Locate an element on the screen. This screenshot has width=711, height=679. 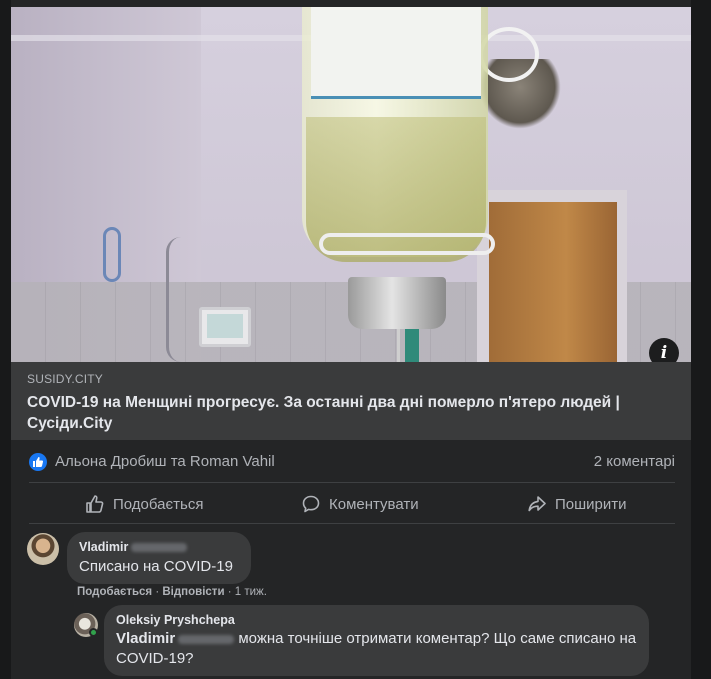
photo-monitor-screen is located at coordinates (225, 326).